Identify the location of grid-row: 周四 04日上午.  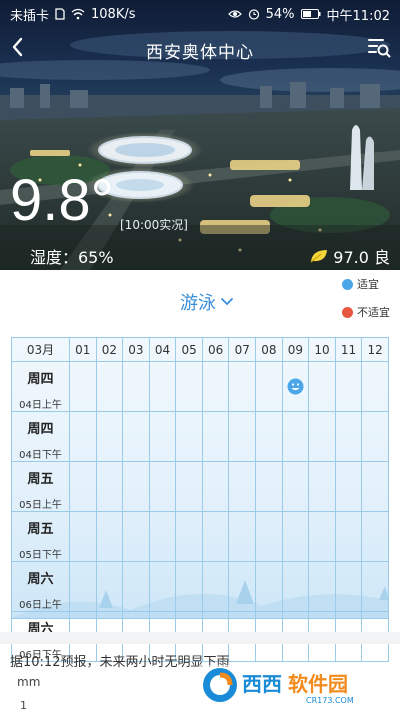
(200, 386).